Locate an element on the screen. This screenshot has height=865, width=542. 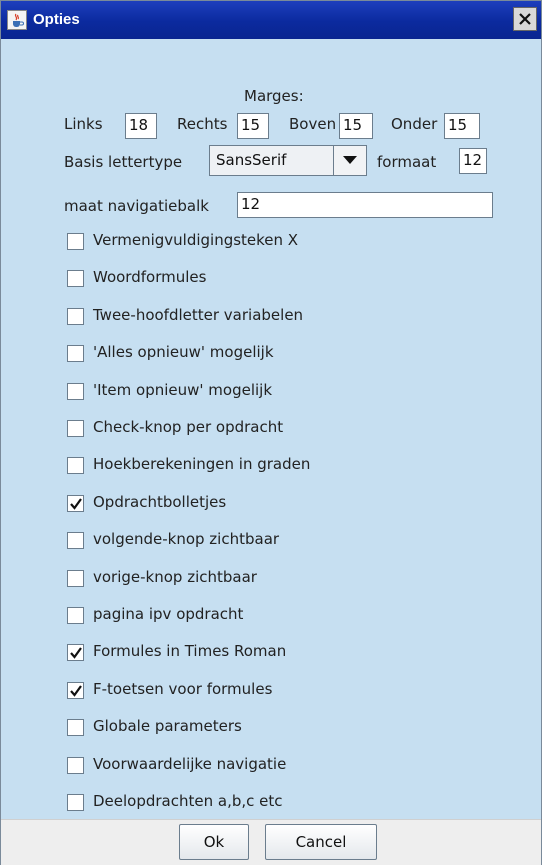
links-input: 18 is located at coordinates (141, 126).